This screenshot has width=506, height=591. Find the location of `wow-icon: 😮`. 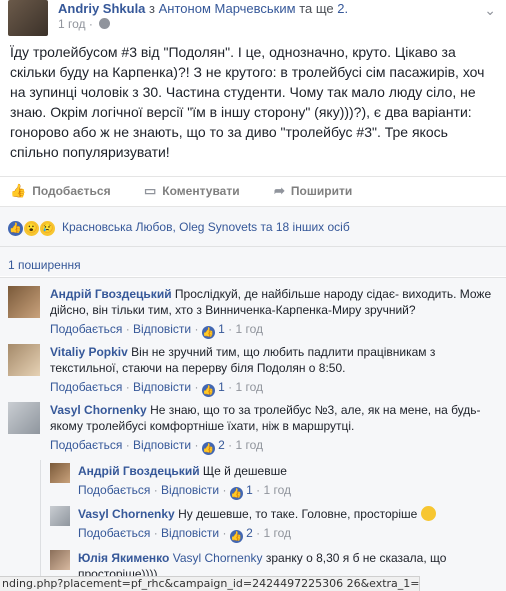

wow-icon: 😮 is located at coordinates (31, 228).